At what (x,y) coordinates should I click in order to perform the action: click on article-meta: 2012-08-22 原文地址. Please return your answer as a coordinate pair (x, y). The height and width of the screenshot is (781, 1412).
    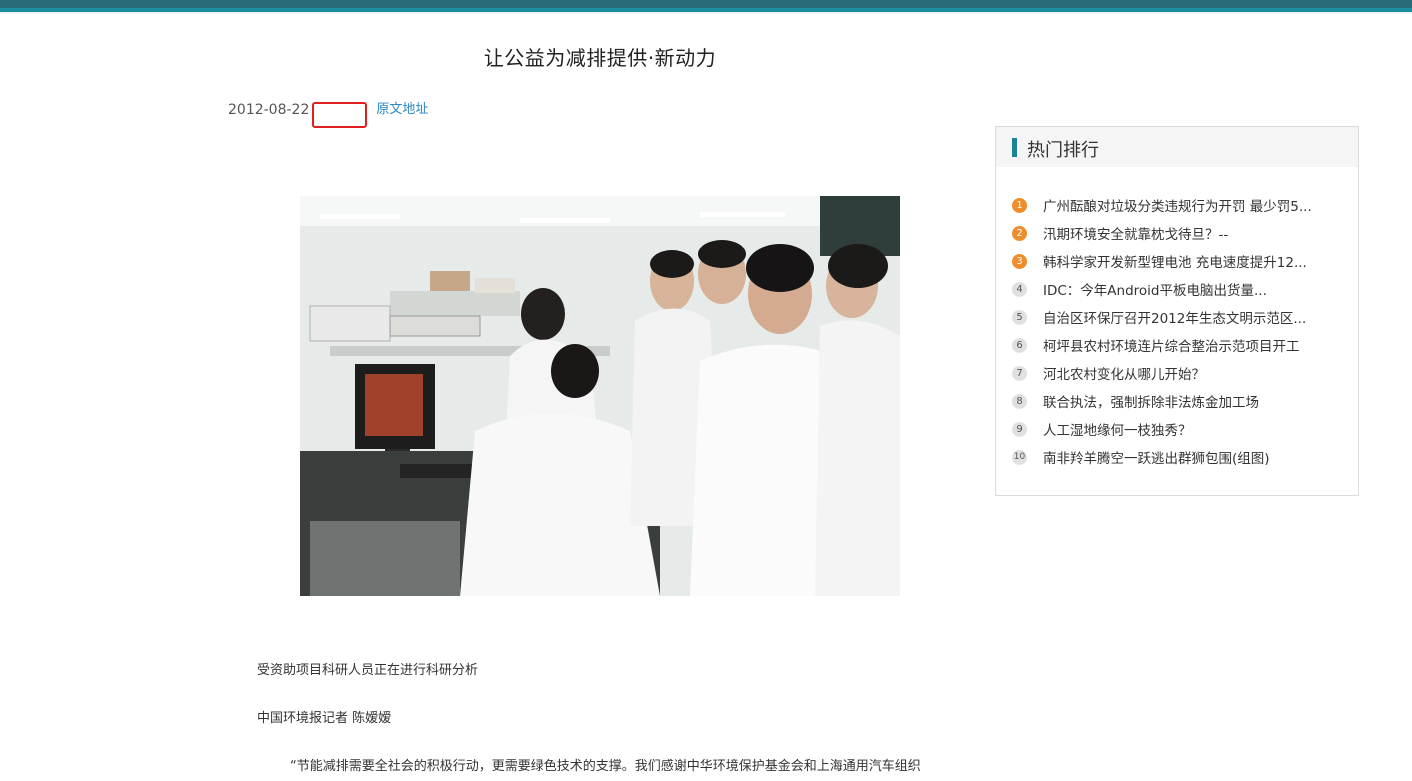
    Looking at the image, I should click on (328, 114).